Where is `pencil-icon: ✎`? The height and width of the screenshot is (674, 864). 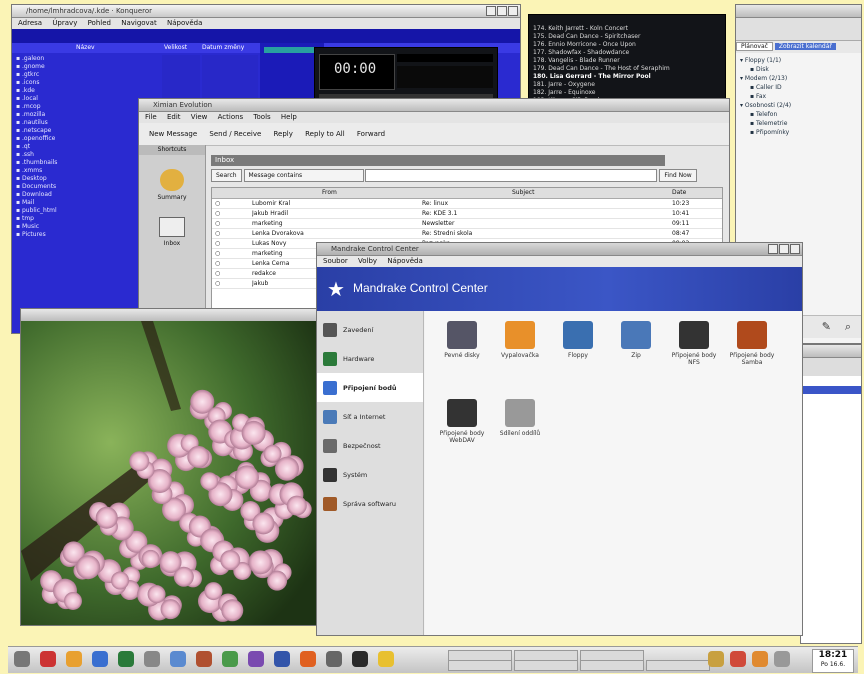 pencil-icon: ✎ is located at coordinates (826, 326).